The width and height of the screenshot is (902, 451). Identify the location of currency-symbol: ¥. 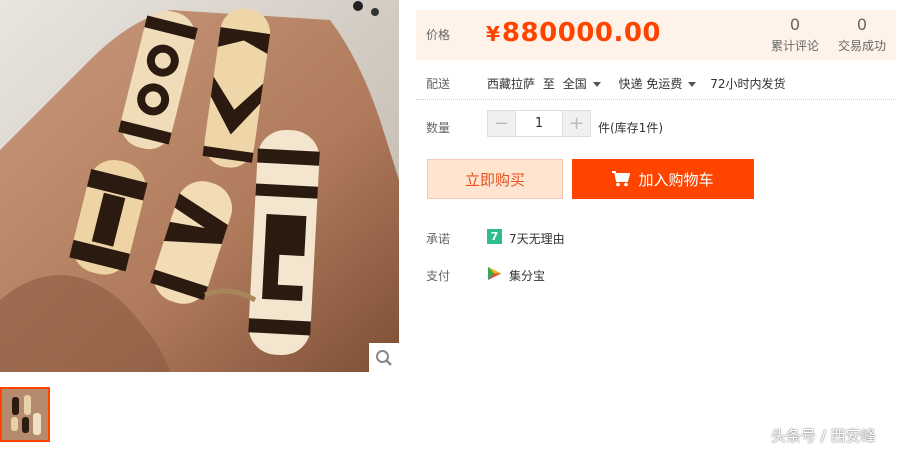
(493, 34).